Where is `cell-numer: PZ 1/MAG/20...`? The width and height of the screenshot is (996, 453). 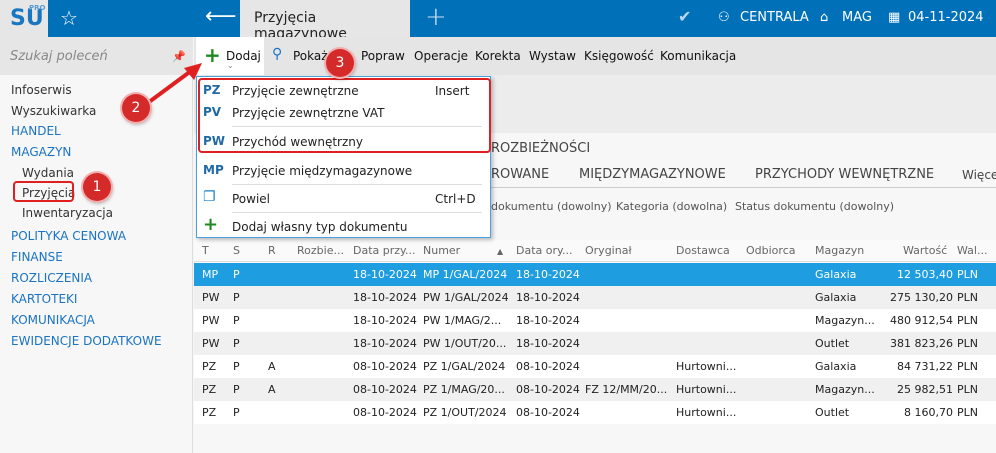
cell-numer: PZ 1/MAG/20... is located at coordinates (464, 389).